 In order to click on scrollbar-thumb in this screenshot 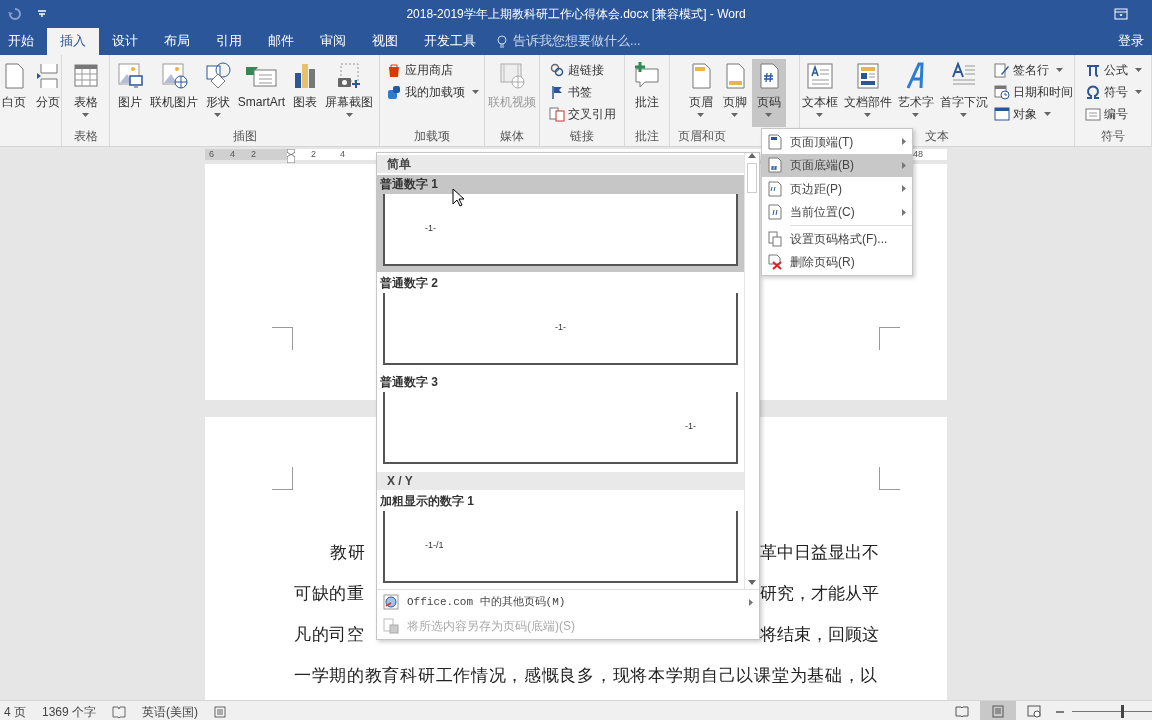, I will do `click(751, 178)`.